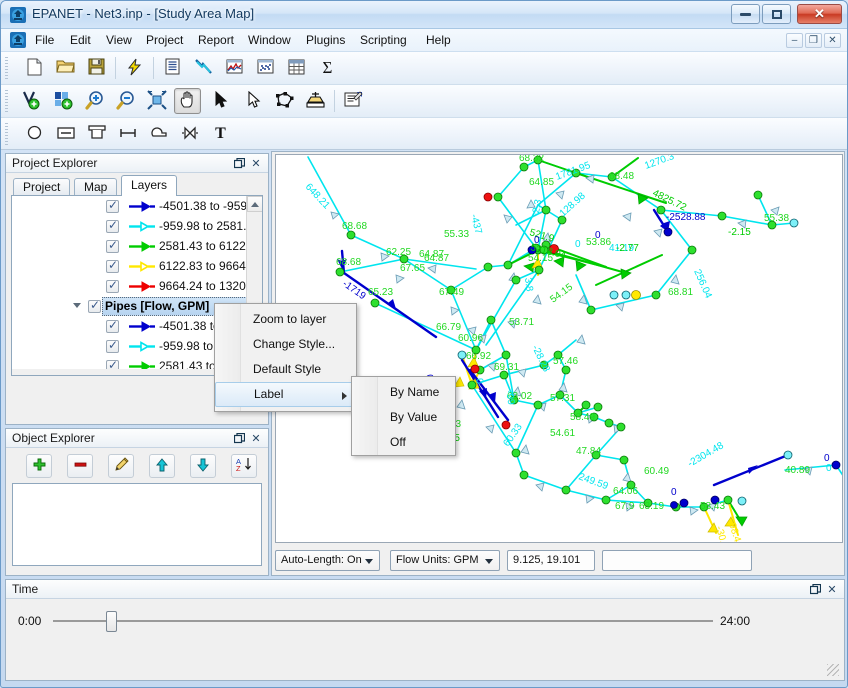 The height and width of the screenshot is (688, 848). What do you see at coordinates (119, 40) in the screenshot?
I see `menu-view: View` at bounding box center [119, 40].